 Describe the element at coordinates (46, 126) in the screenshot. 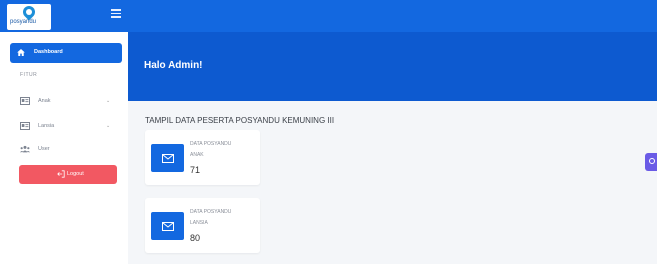

I see `sidebar-item-label: Lansia` at that location.